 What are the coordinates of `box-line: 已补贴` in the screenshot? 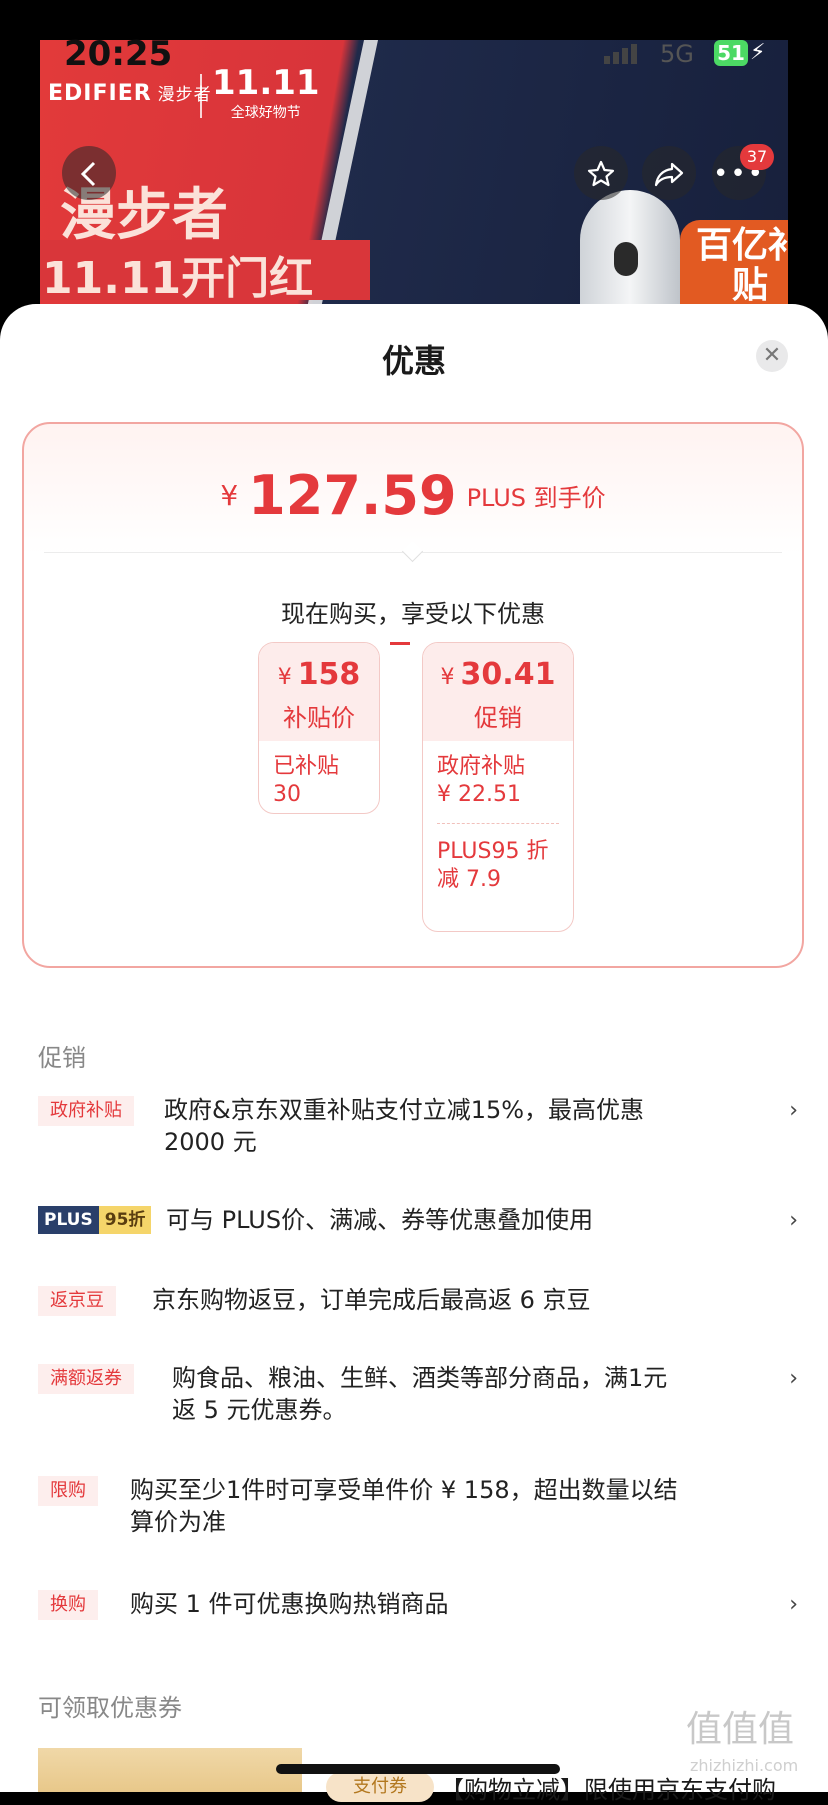 It's located at (306, 766).